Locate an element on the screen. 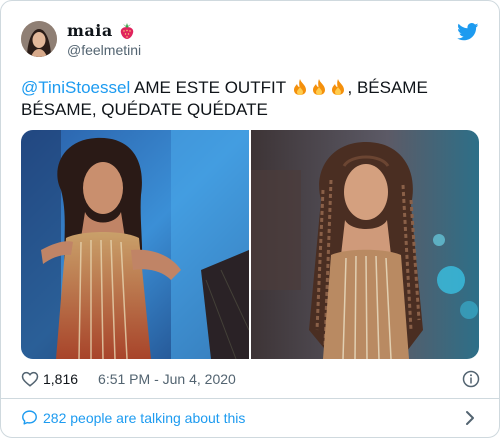  avatar is located at coordinates (39, 39).